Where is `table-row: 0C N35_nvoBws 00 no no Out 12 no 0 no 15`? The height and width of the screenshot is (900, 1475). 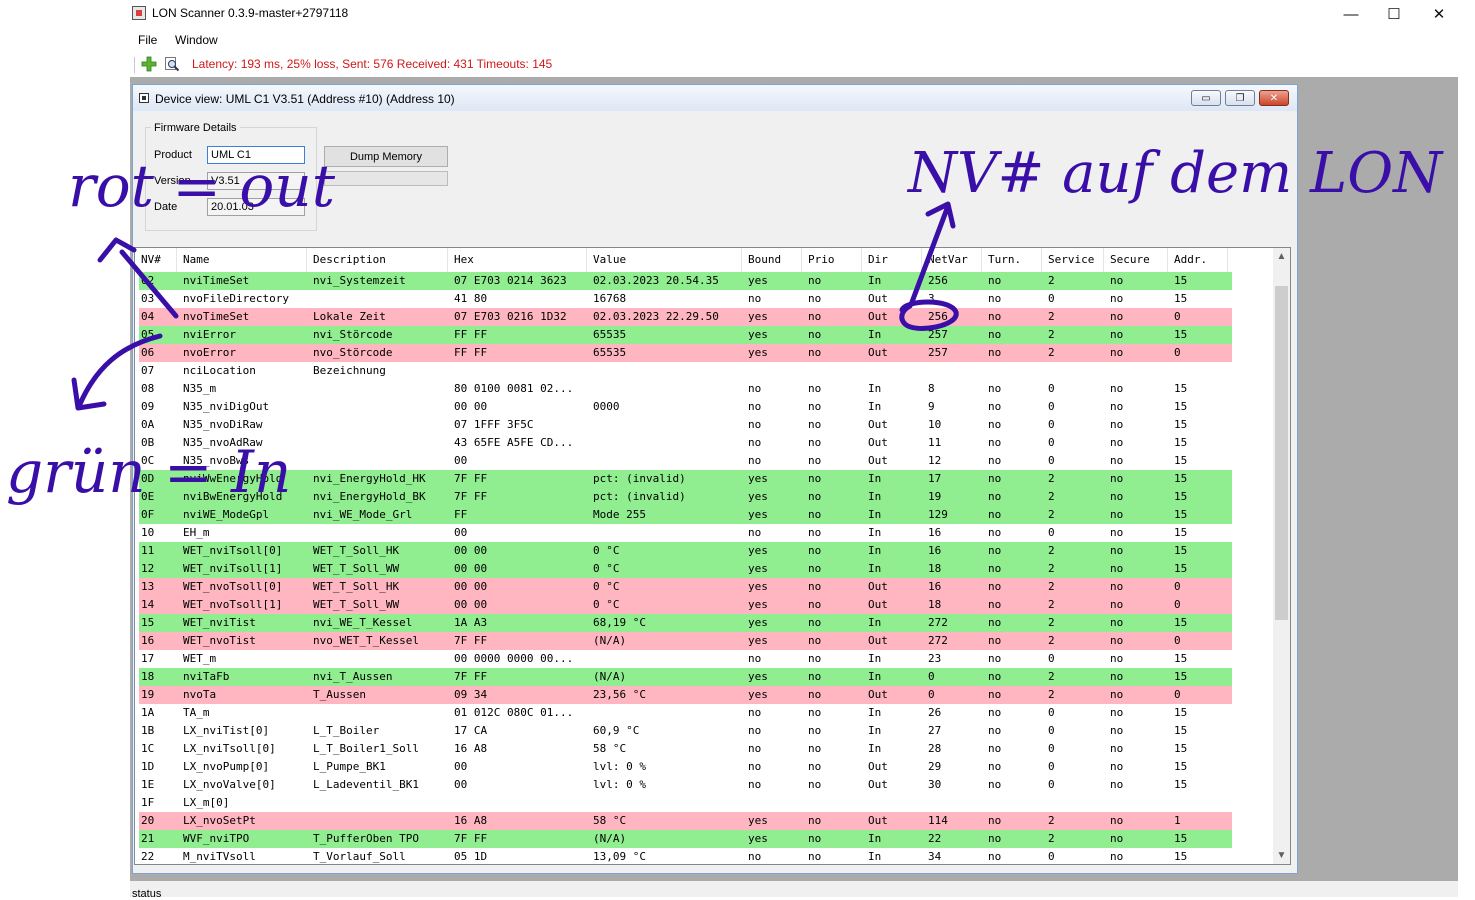 table-row: 0C N35_nvoBws 00 no no Out 12 no 0 no 15 is located at coordinates (685, 461).